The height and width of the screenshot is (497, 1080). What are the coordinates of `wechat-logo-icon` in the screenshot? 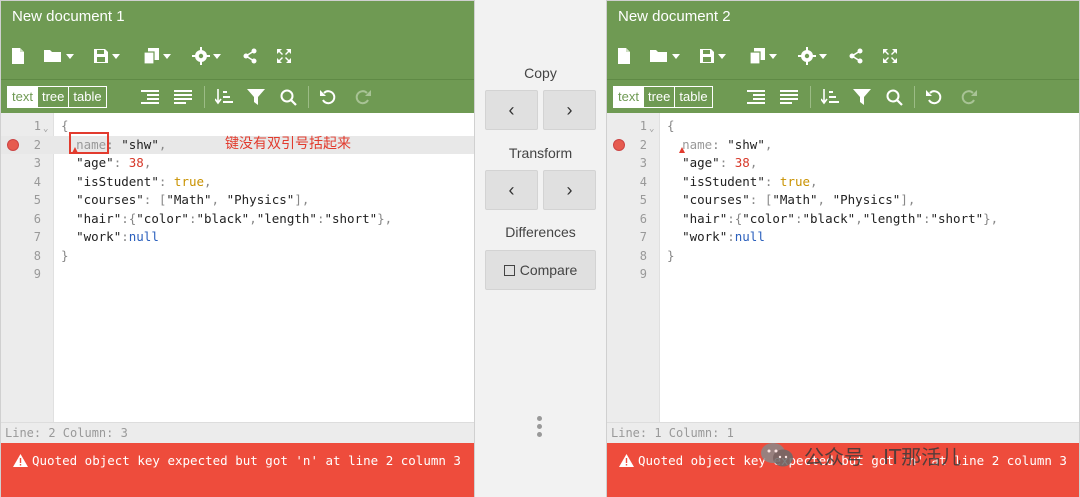 It's located at (777, 455).